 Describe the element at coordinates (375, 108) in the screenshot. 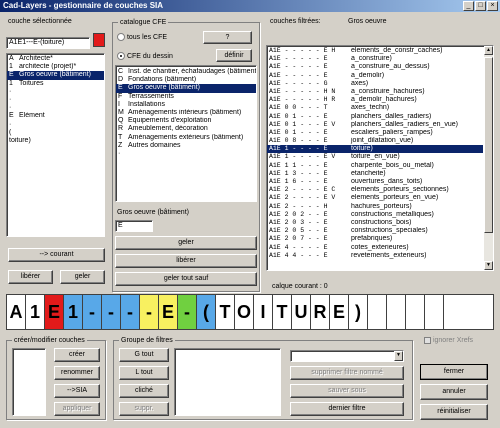

I see `list-item: A1E 0 0 - - - T axes_techn)` at that location.